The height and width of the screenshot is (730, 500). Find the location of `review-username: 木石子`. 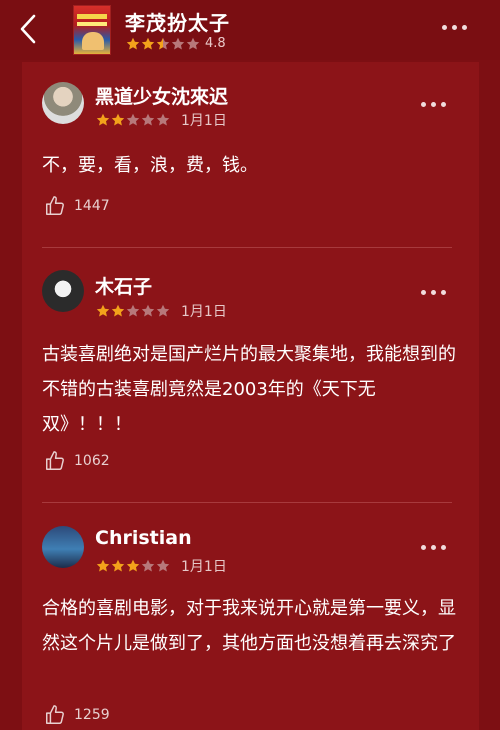

review-username: 木石子 is located at coordinates (123, 285).